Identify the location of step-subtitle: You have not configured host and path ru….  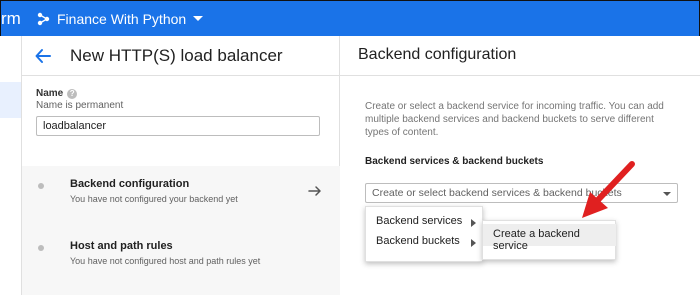
(165, 261).